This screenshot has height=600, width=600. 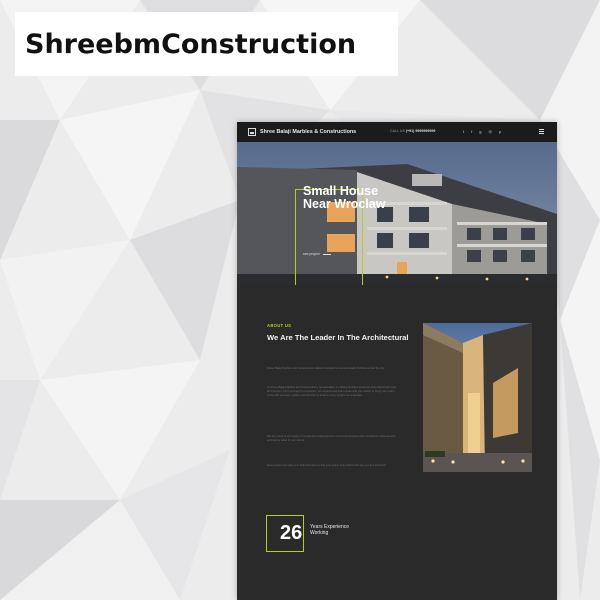 What do you see at coordinates (500, 131) in the screenshot?
I see `pinterest-icon: p` at bounding box center [500, 131].